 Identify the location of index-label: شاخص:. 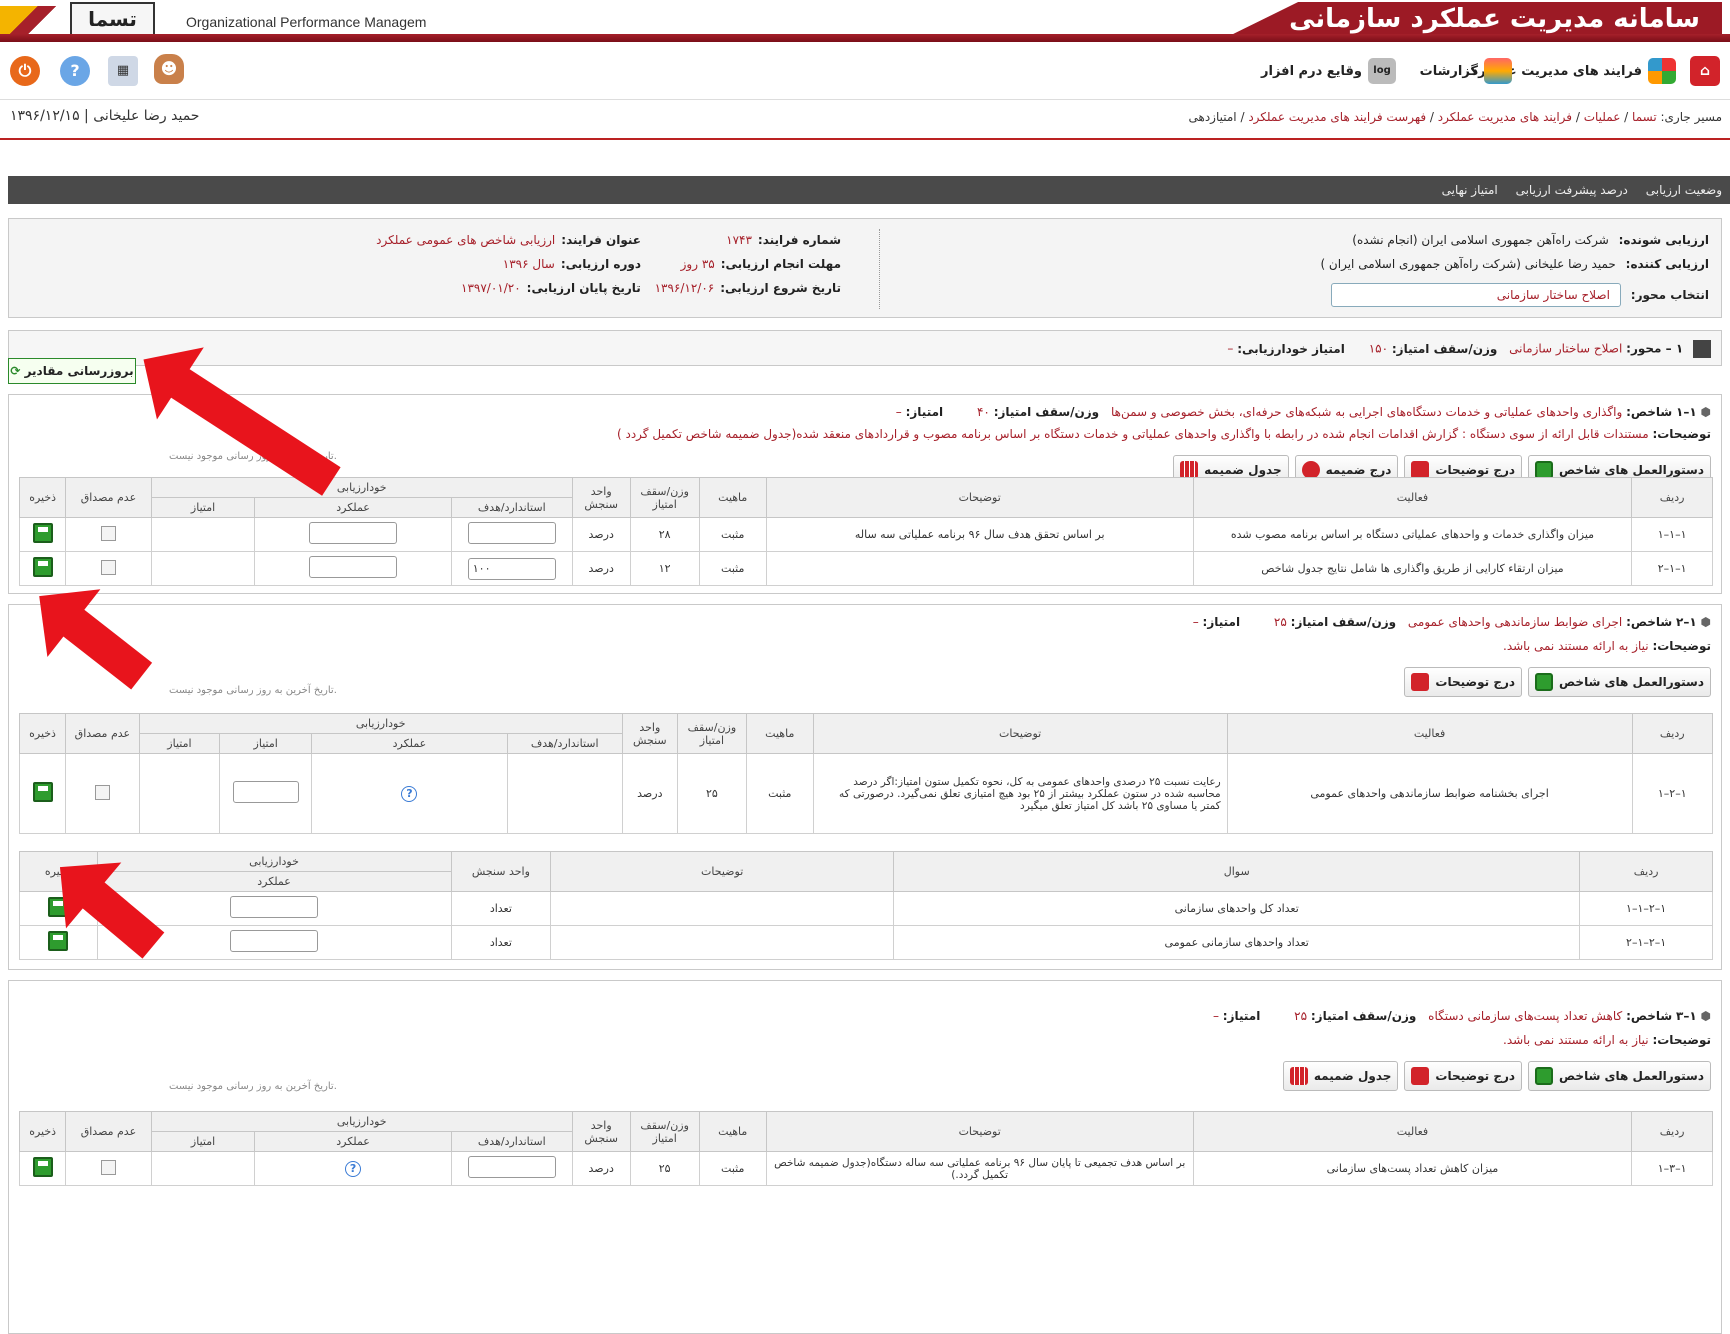
(1649, 412).